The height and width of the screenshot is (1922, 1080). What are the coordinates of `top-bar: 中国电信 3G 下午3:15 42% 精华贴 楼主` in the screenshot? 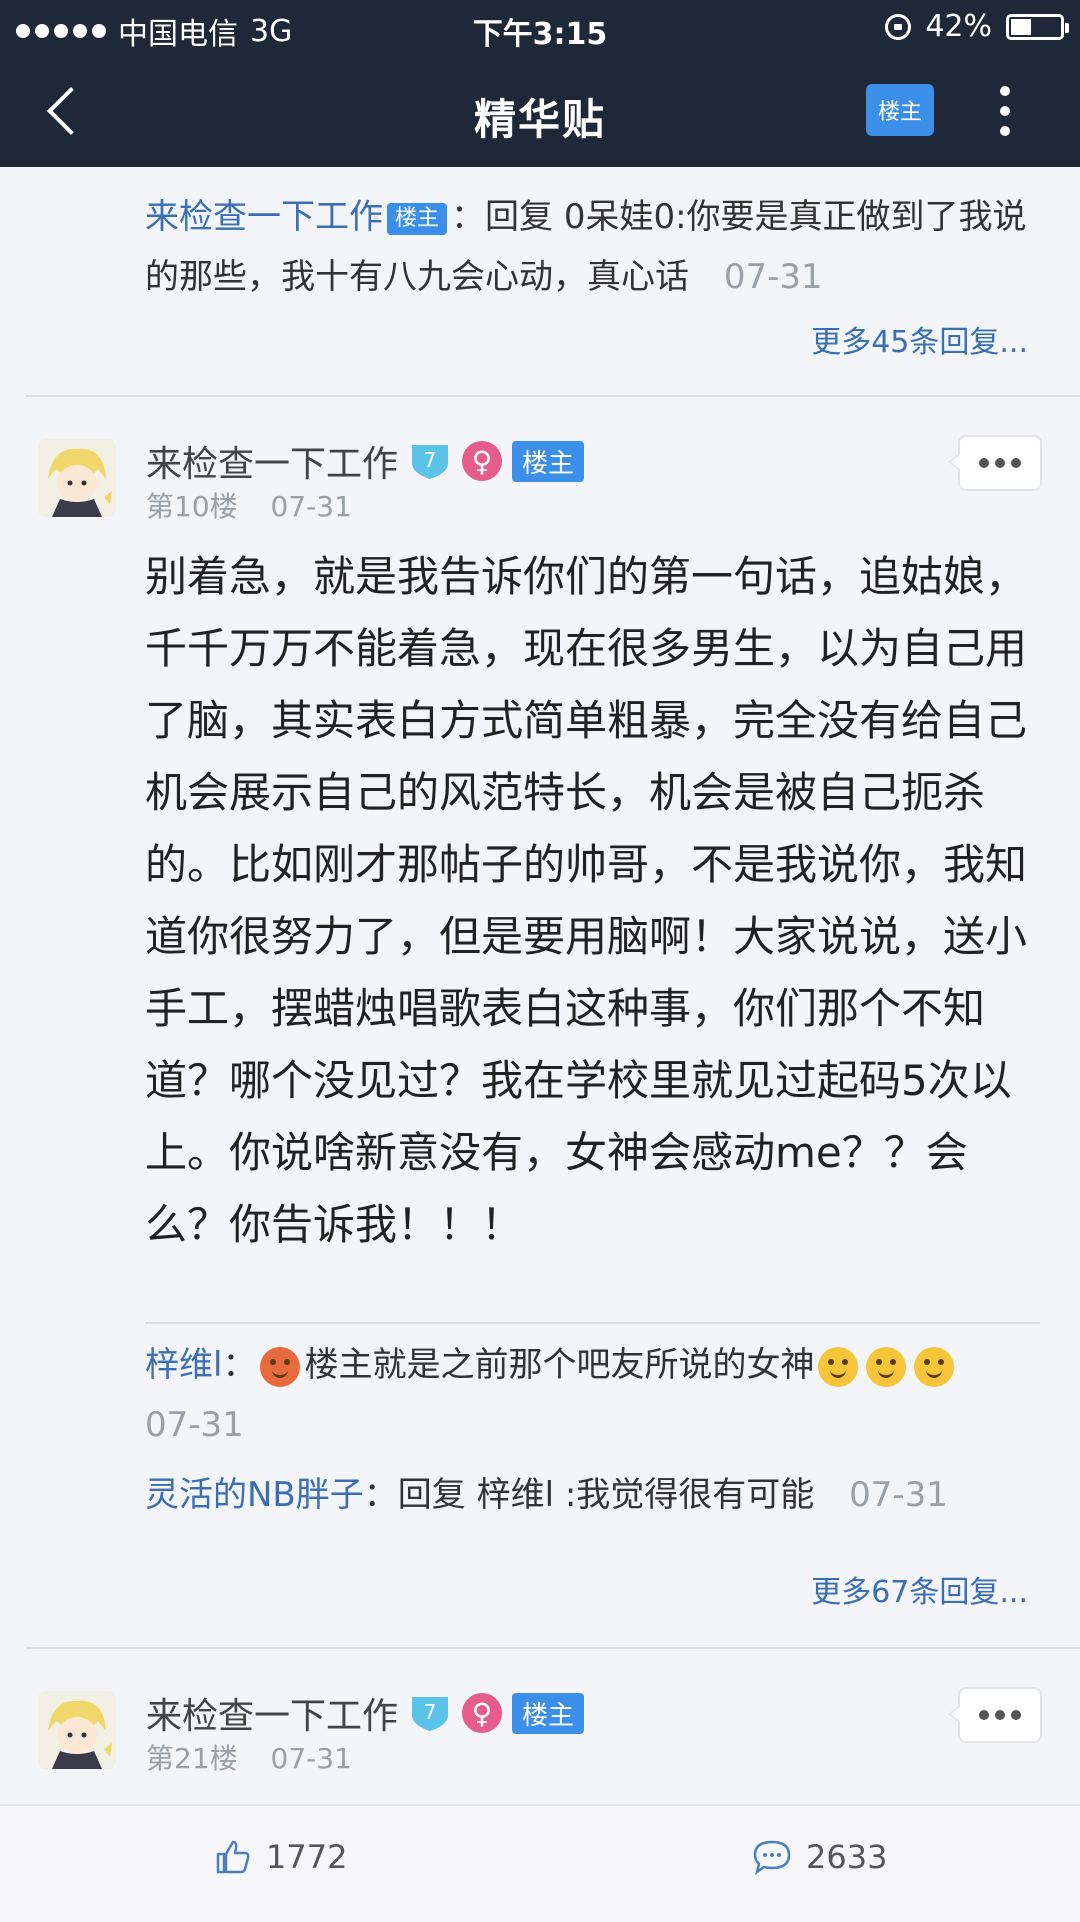 It's located at (540, 83).